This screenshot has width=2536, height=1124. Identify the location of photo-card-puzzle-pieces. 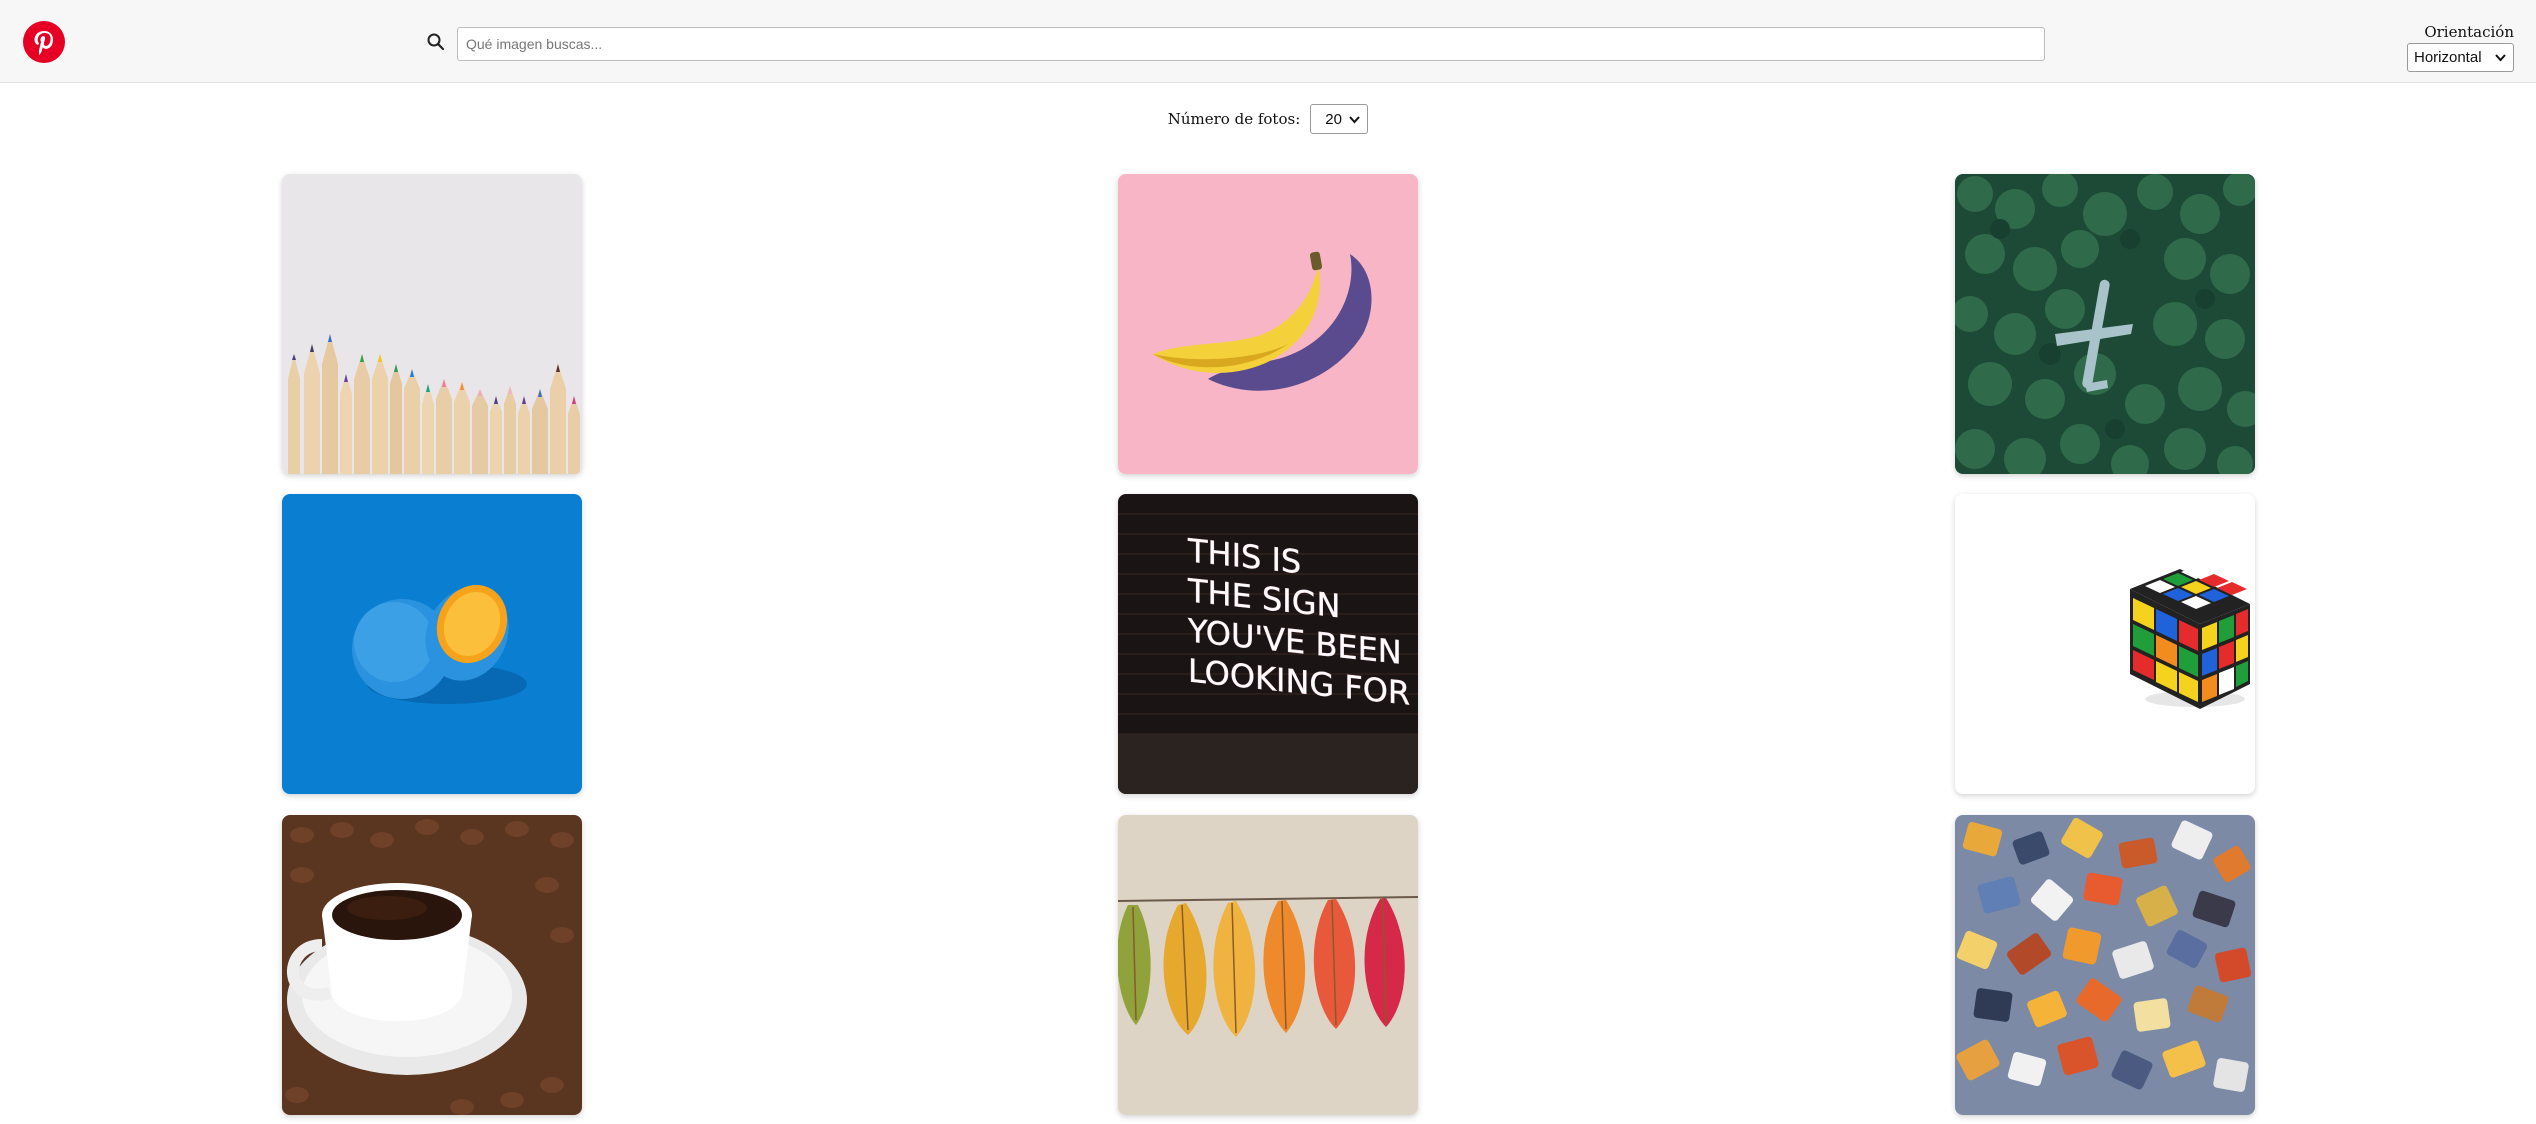
(2105, 965).